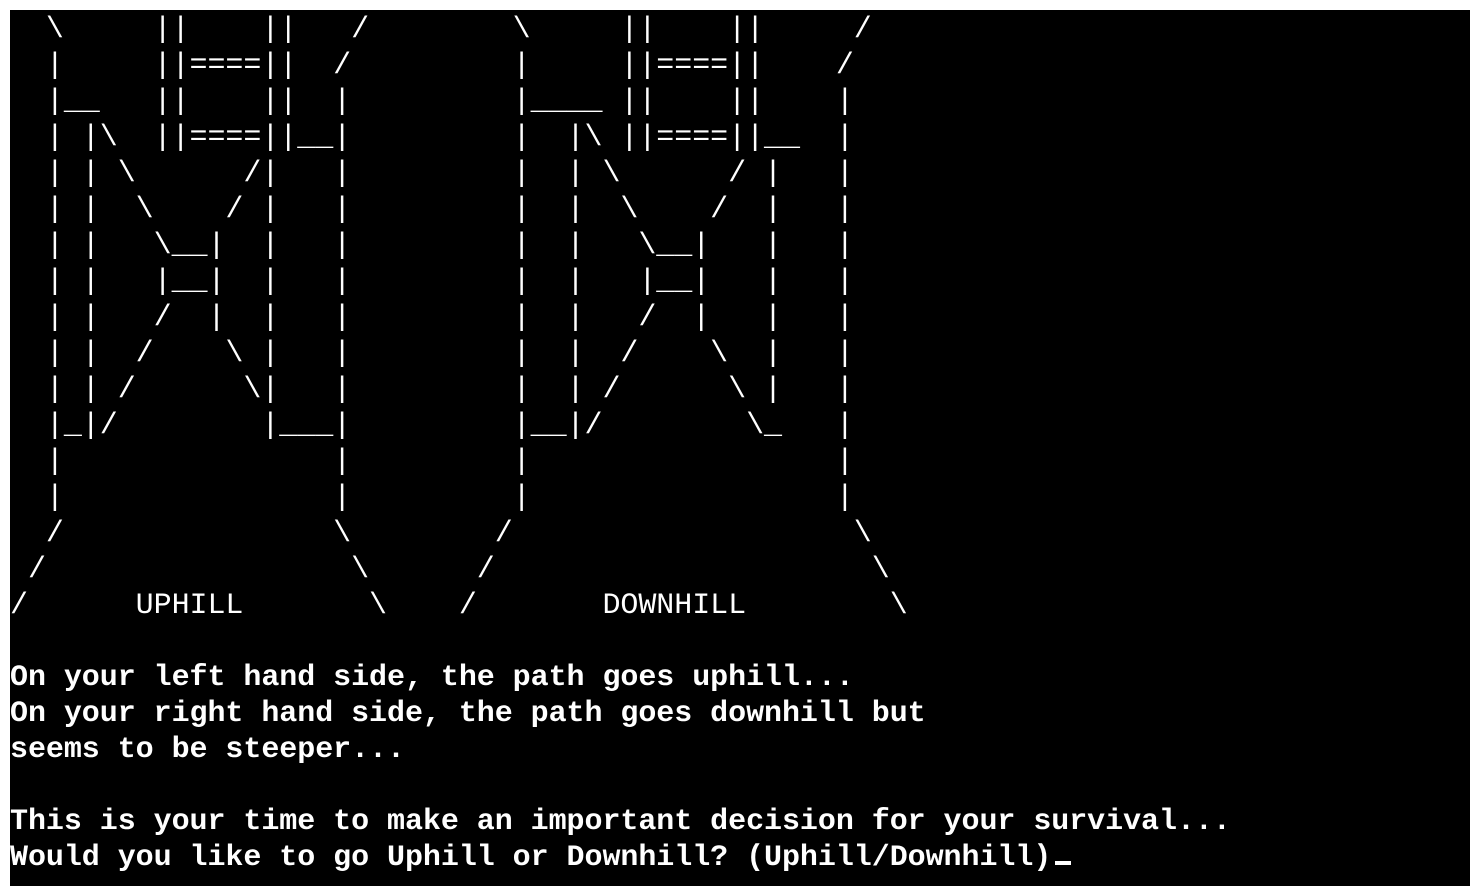 The height and width of the screenshot is (886, 1482). Describe the element at coordinates (432, 426) in the screenshot. I see `ascii-art-line: |_|/ |___| |__|/ \_ |` at that location.